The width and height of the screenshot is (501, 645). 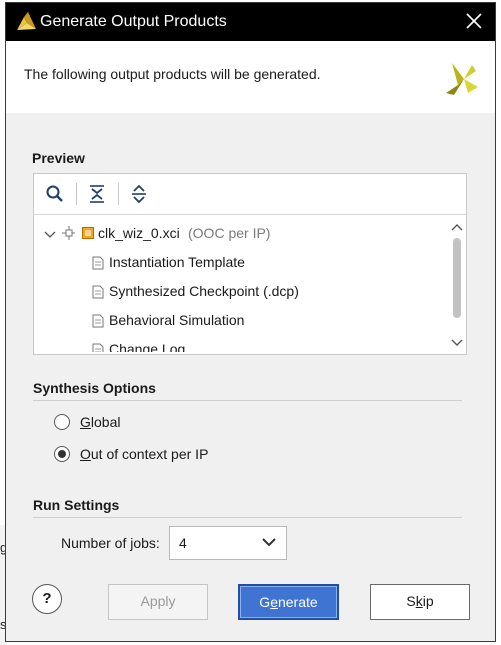 I want to click on number-of-jobs-select: 4, so click(x=228, y=543).